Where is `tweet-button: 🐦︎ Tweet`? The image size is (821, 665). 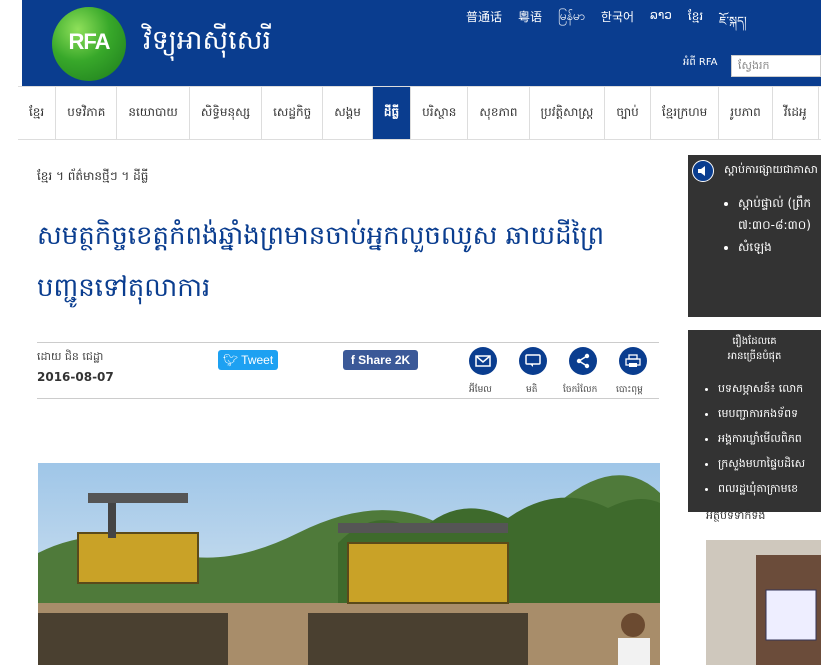 tweet-button: 🐦︎ Tweet is located at coordinates (248, 360).